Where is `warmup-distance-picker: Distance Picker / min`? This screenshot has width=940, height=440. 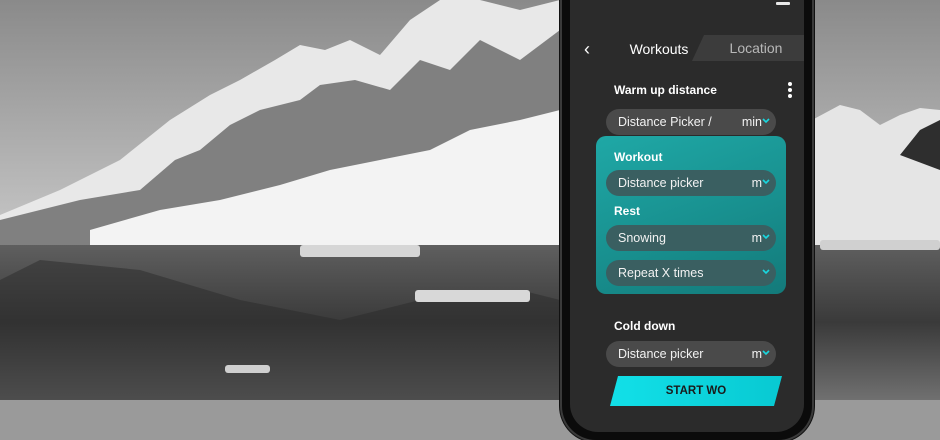
warmup-distance-picker: Distance Picker / min is located at coordinates (691, 122).